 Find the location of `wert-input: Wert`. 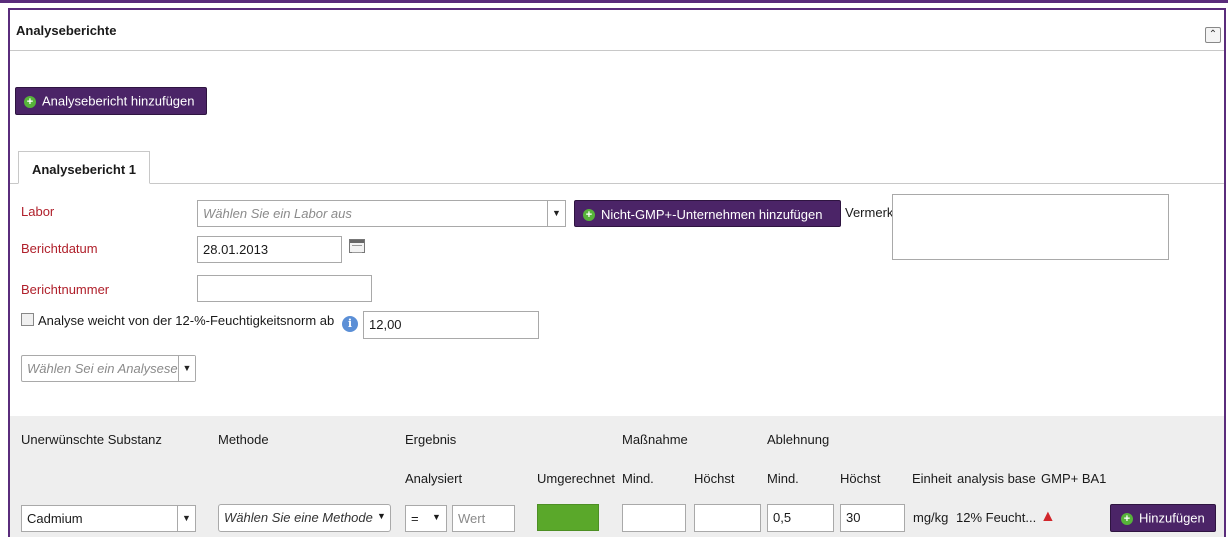

wert-input: Wert is located at coordinates (483, 518).